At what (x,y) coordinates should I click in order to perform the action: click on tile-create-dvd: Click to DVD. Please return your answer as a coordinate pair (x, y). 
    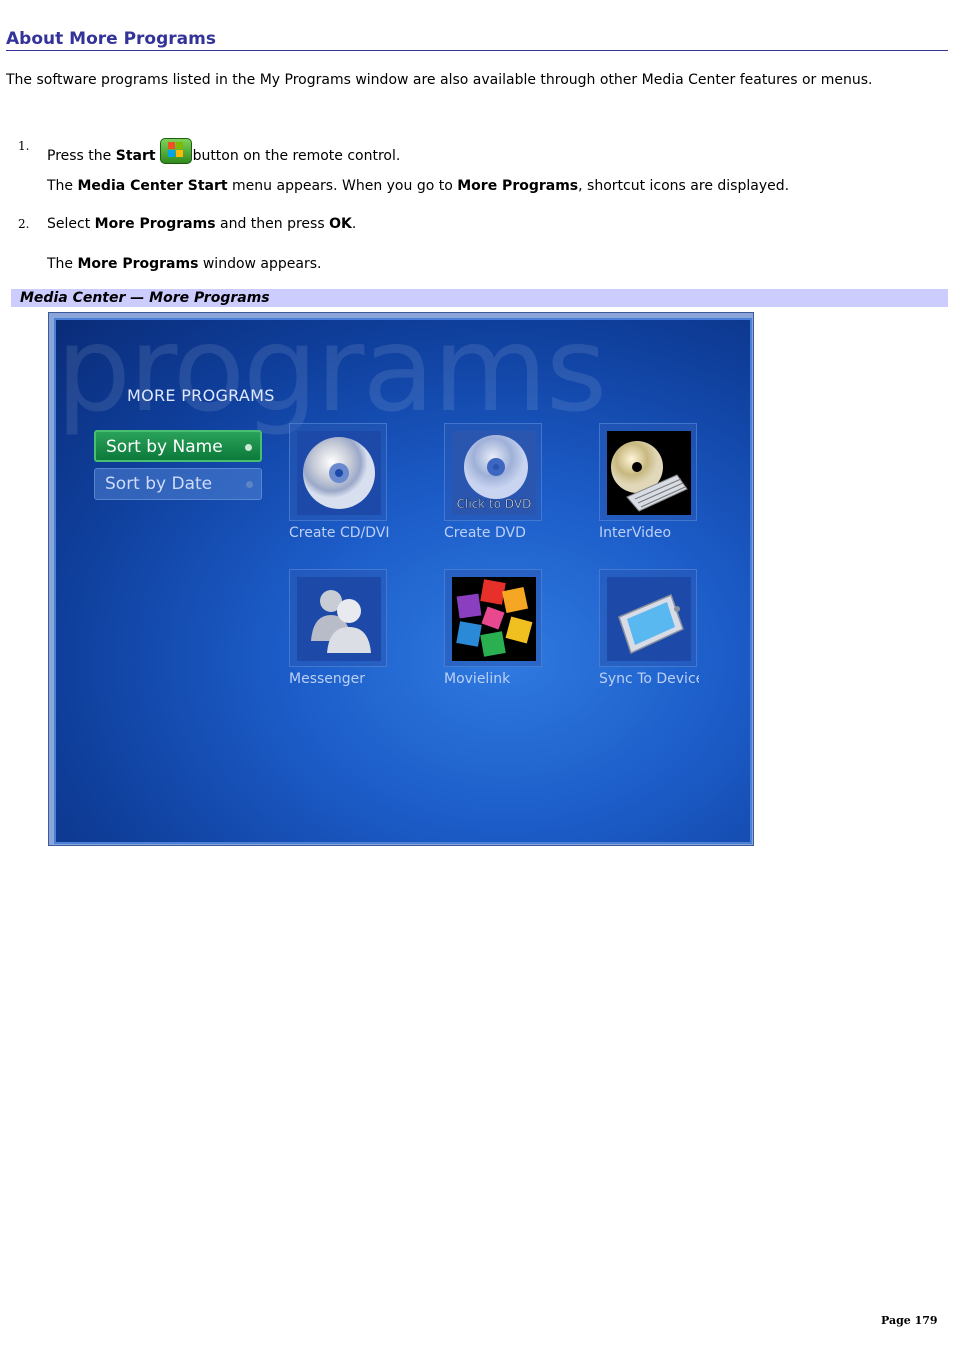
    Looking at the image, I should click on (493, 472).